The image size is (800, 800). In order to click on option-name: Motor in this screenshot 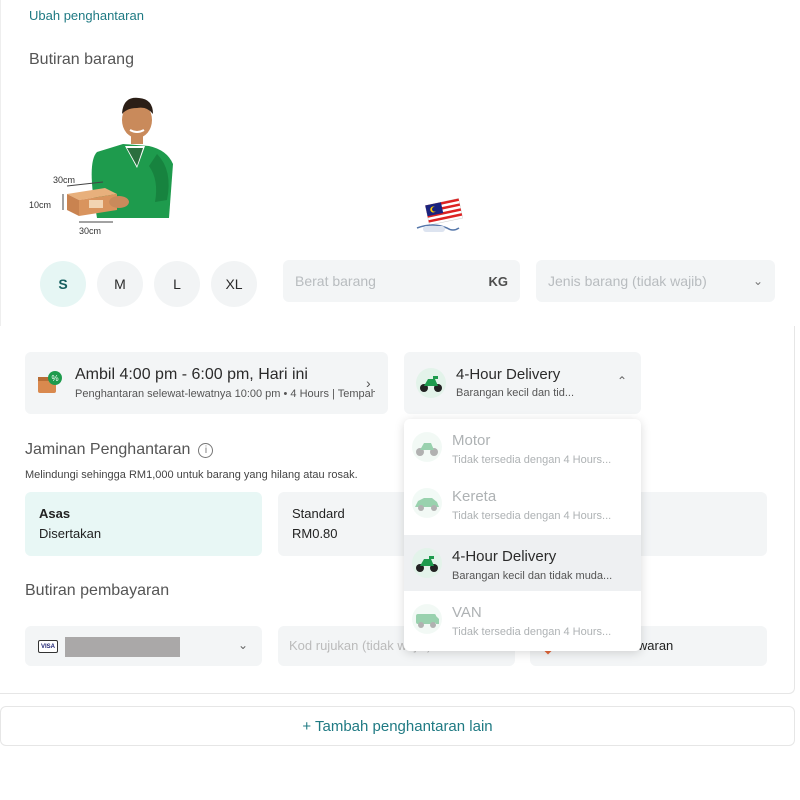, I will do `click(471, 440)`.